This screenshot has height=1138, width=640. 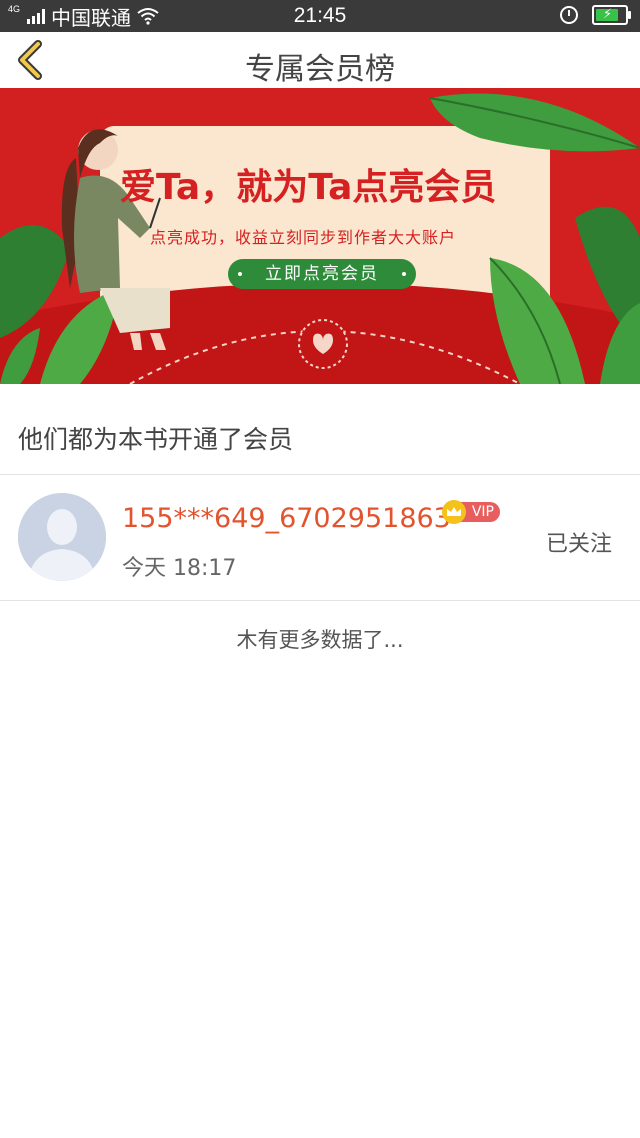 I want to click on member-row: 155***649_6702951863 VIP 今天 18:17 已关注, so click(x=320, y=538).